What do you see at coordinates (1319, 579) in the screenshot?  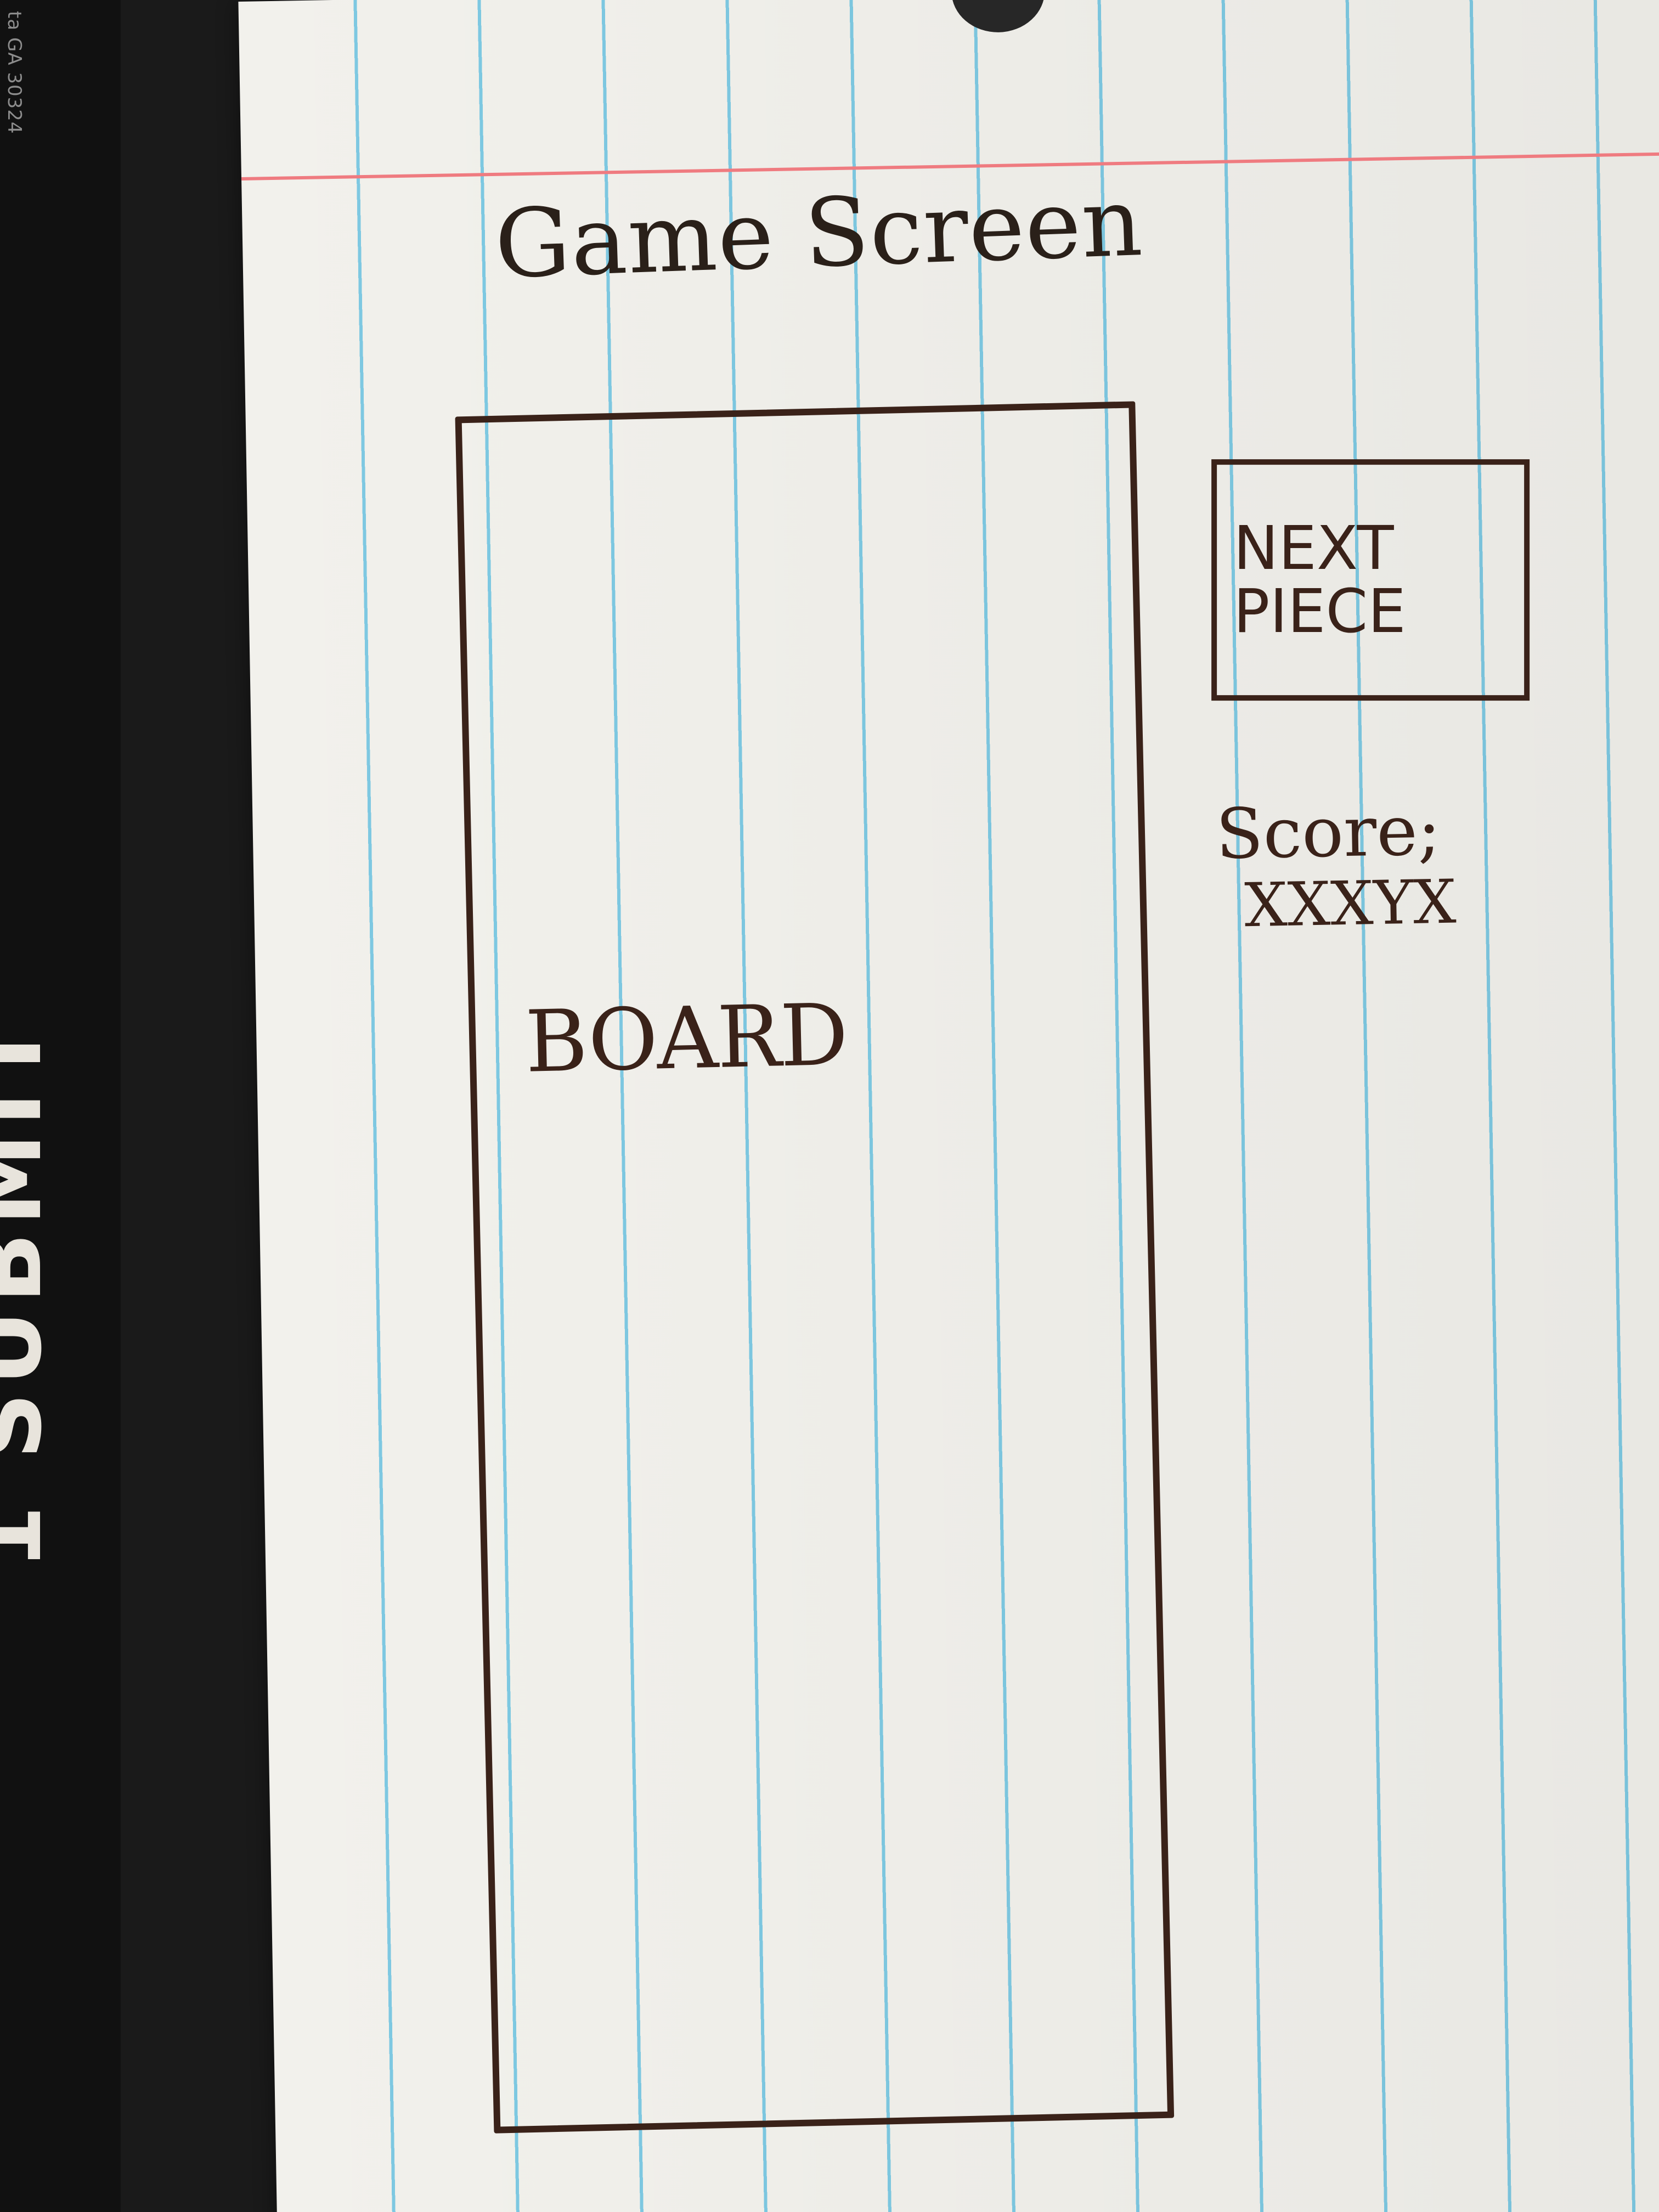 I see `next-piece-label: NEXT PIECE` at bounding box center [1319, 579].